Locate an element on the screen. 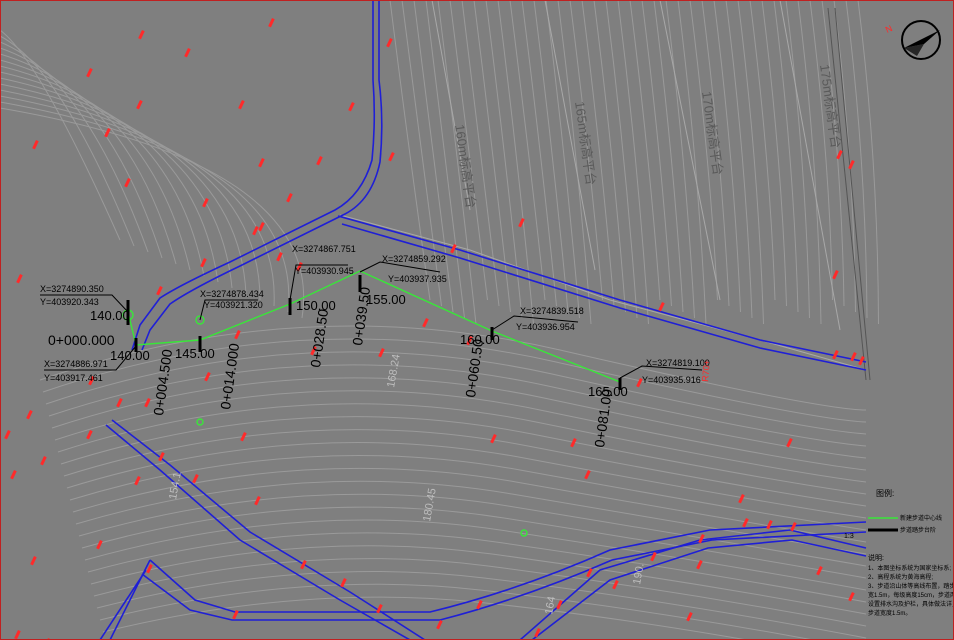 The image size is (954, 640). notes-line-3: 宽1.5m，每级高度15cm，步道两侧 is located at coordinates (911, 595).